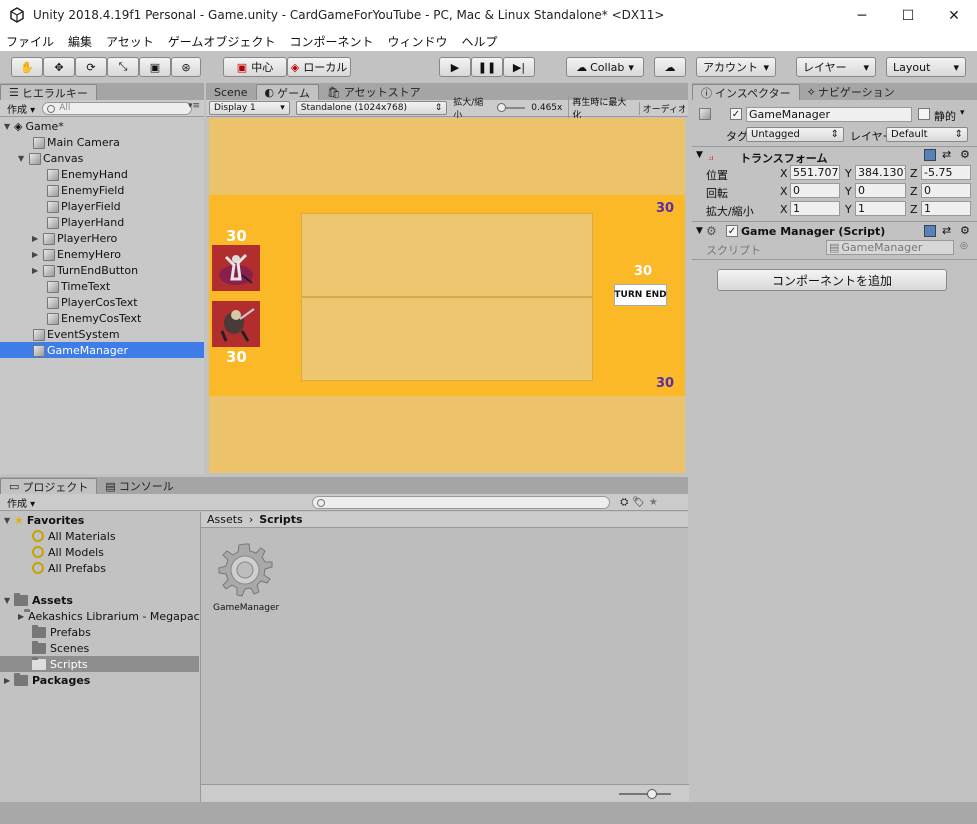  What do you see at coordinates (815, 190) in the screenshot?
I see `rotation-x-field: 0` at bounding box center [815, 190].